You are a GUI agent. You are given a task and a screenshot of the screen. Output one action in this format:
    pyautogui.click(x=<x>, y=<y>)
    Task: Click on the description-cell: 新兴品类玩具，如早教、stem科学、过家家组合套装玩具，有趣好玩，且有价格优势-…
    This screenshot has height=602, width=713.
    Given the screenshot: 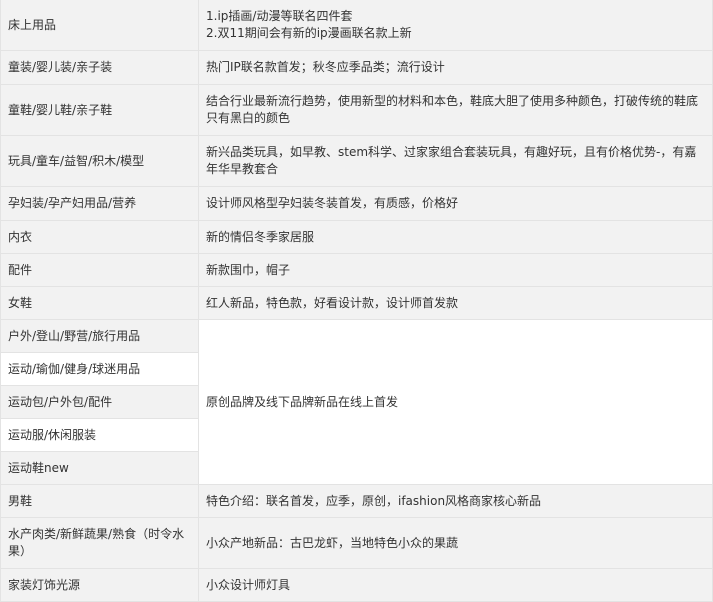 What is the action you would take?
    pyautogui.click(x=455, y=161)
    